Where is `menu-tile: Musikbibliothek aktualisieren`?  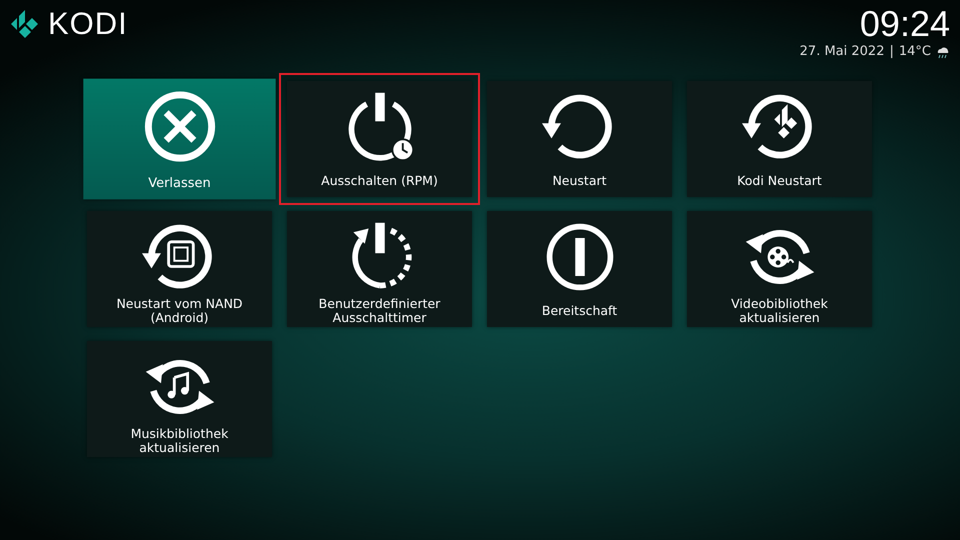
menu-tile: Musikbibliothek aktualisieren is located at coordinates (179, 399).